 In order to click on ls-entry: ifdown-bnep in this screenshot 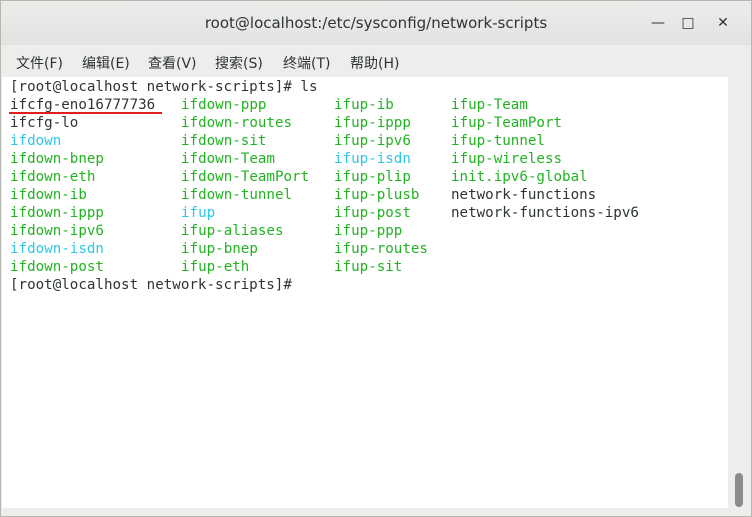, I will do `click(57, 159)`.